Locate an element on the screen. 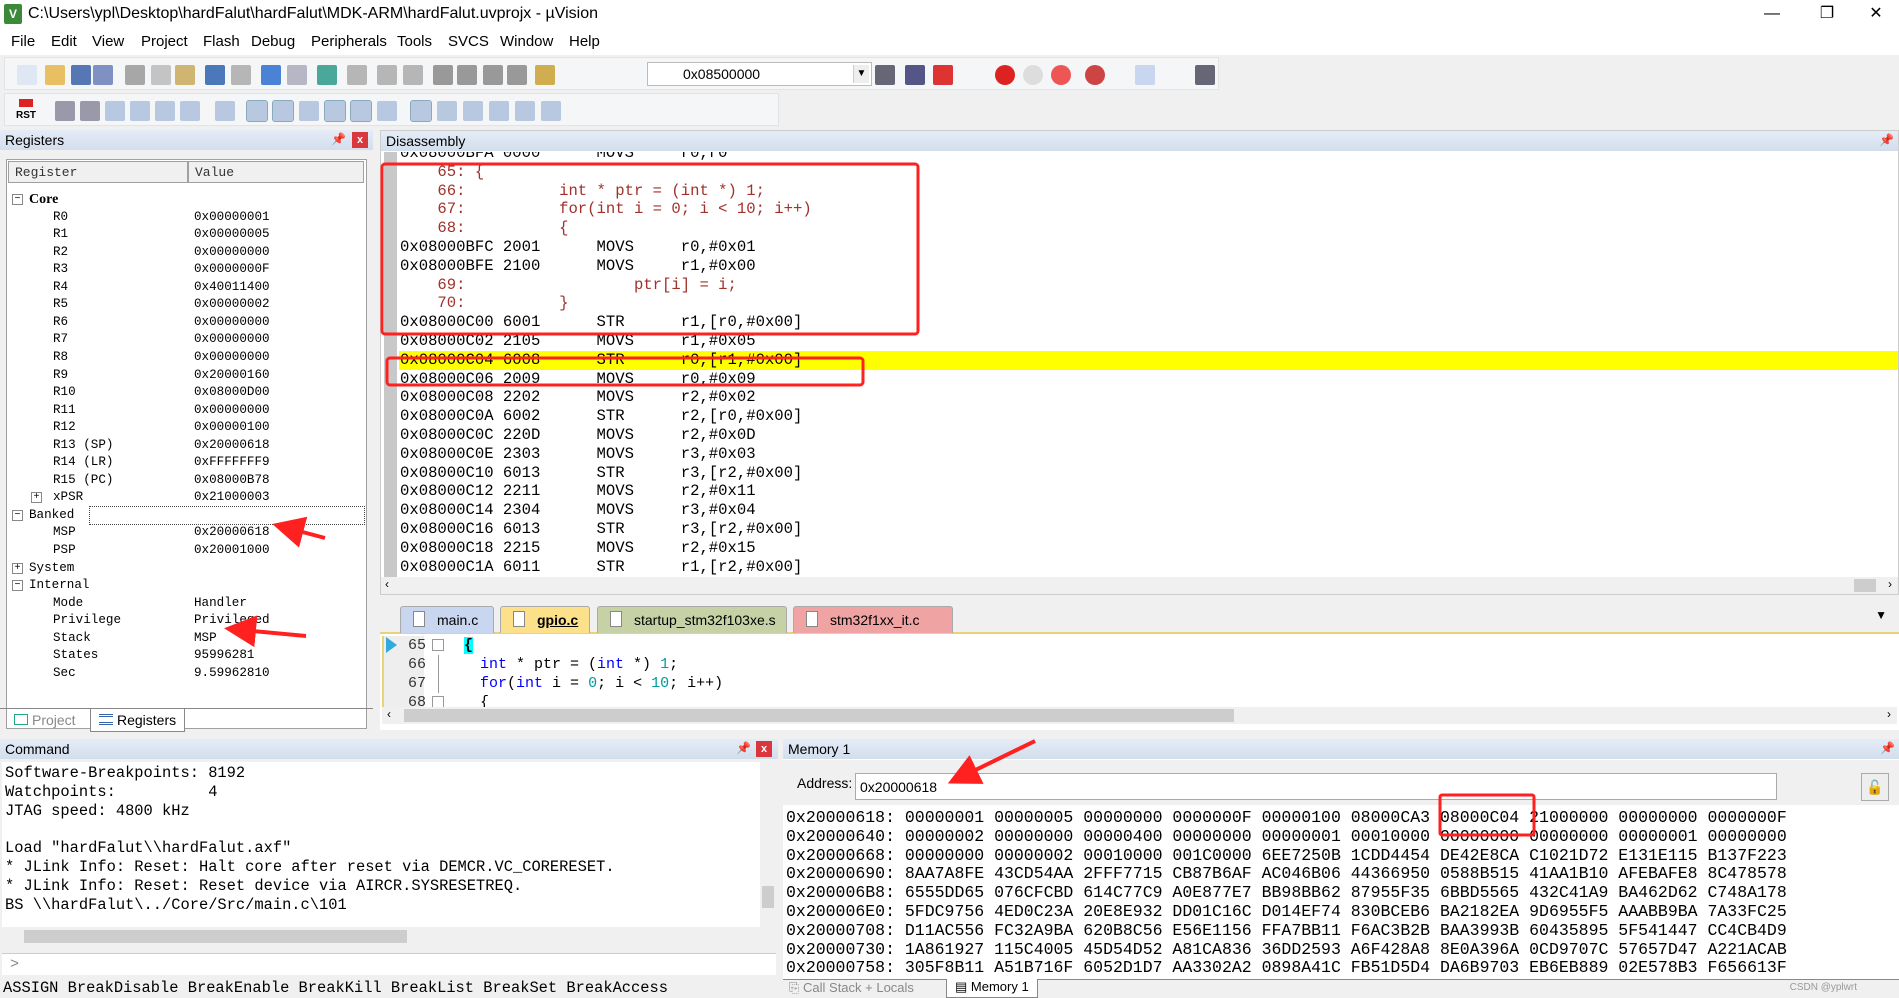 This screenshot has width=1899, height=998. menu-view: View is located at coordinates (108, 41).